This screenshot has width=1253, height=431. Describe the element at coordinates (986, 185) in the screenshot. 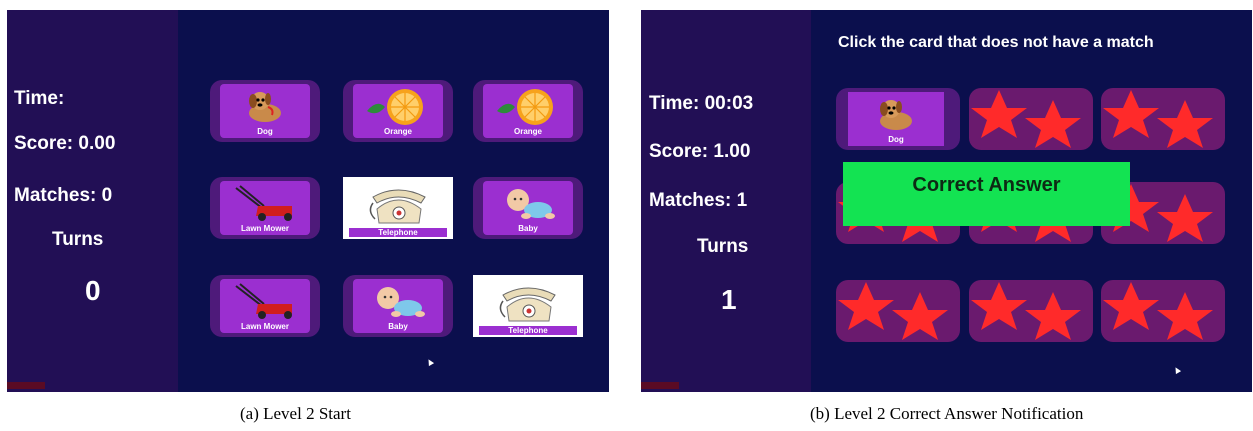

I see `notification-text: Correct Answer` at that location.